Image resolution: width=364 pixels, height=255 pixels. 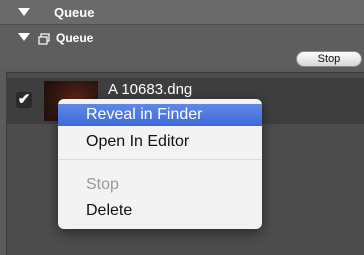 I want to click on queue-header-title: Queue, so click(x=74, y=12).